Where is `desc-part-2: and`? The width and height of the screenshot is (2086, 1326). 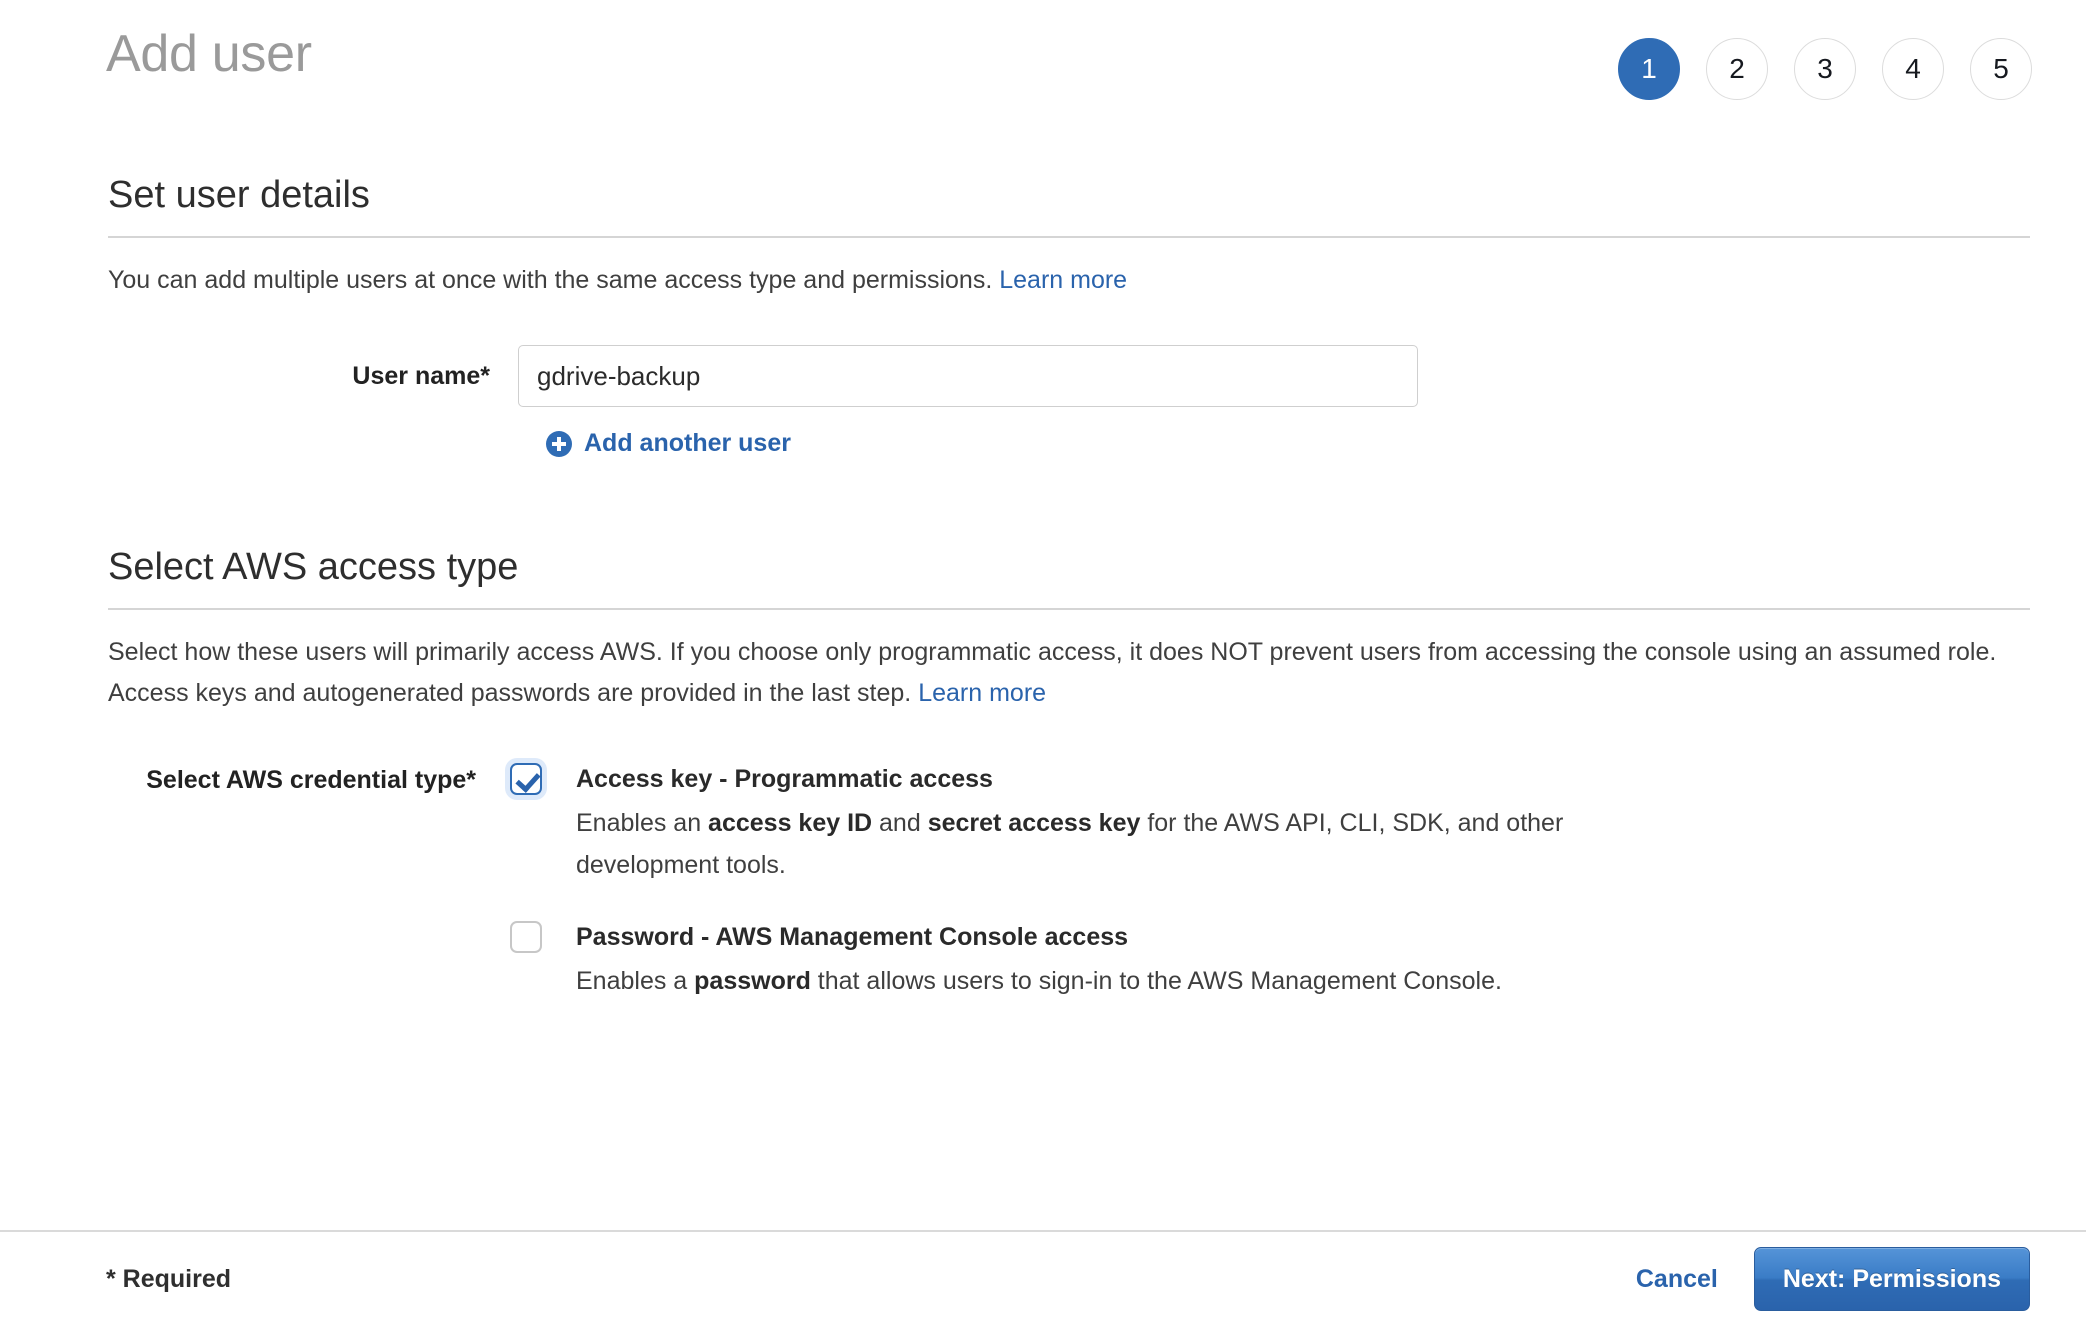
desc-part-2: and is located at coordinates (900, 823).